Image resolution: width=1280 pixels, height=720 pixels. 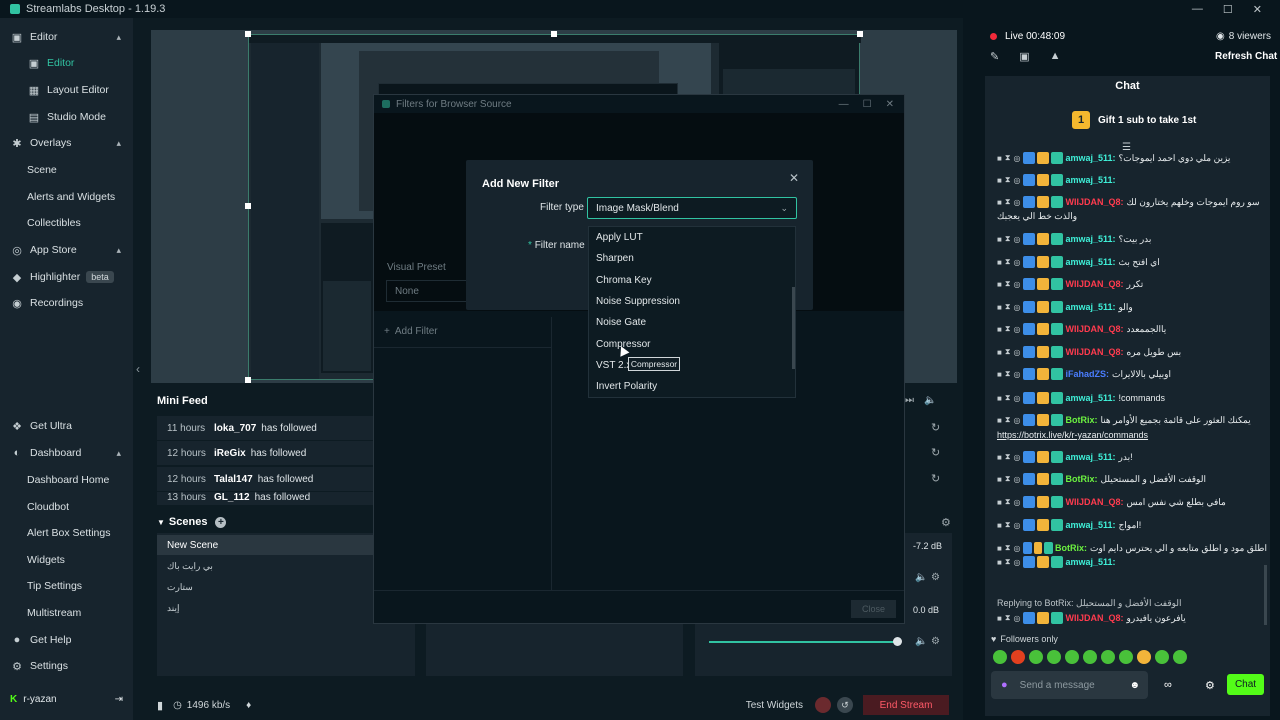 What do you see at coordinates (692, 208) in the screenshot?
I see `filter-type-select: Image Mask/Blend ⌄` at bounding box center [692, 208].